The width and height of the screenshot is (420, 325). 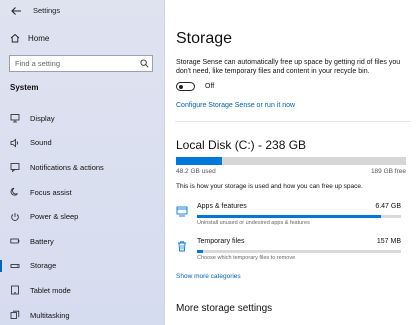 What do you see at coordinates (54, 217) in the screenshot?
I see `sidebar-item-label: Power & sleep` at bounding box center [54, 217].